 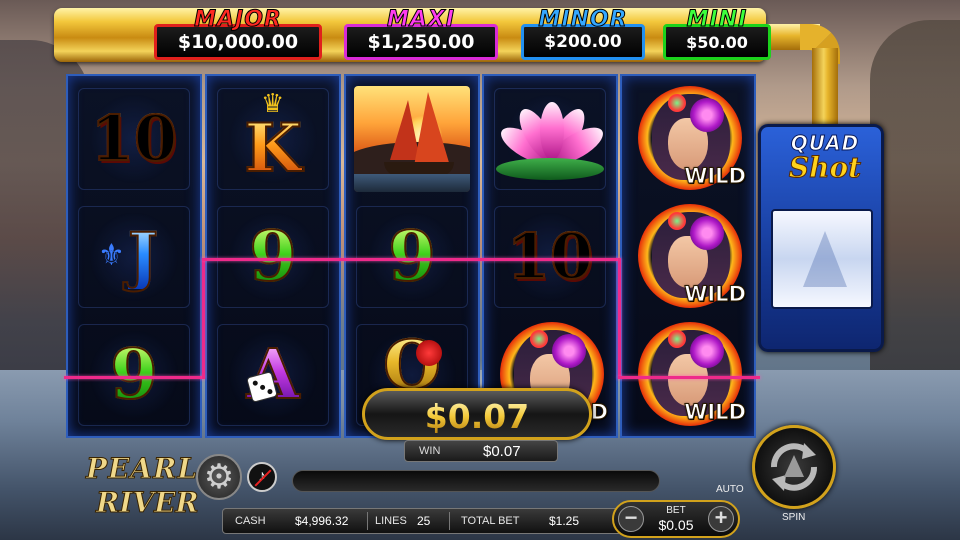 What do you see at coordinates (550, 139) in the screenshot?
I see `reel-symbol-lotus-flower` at bounding box center [550, 139].